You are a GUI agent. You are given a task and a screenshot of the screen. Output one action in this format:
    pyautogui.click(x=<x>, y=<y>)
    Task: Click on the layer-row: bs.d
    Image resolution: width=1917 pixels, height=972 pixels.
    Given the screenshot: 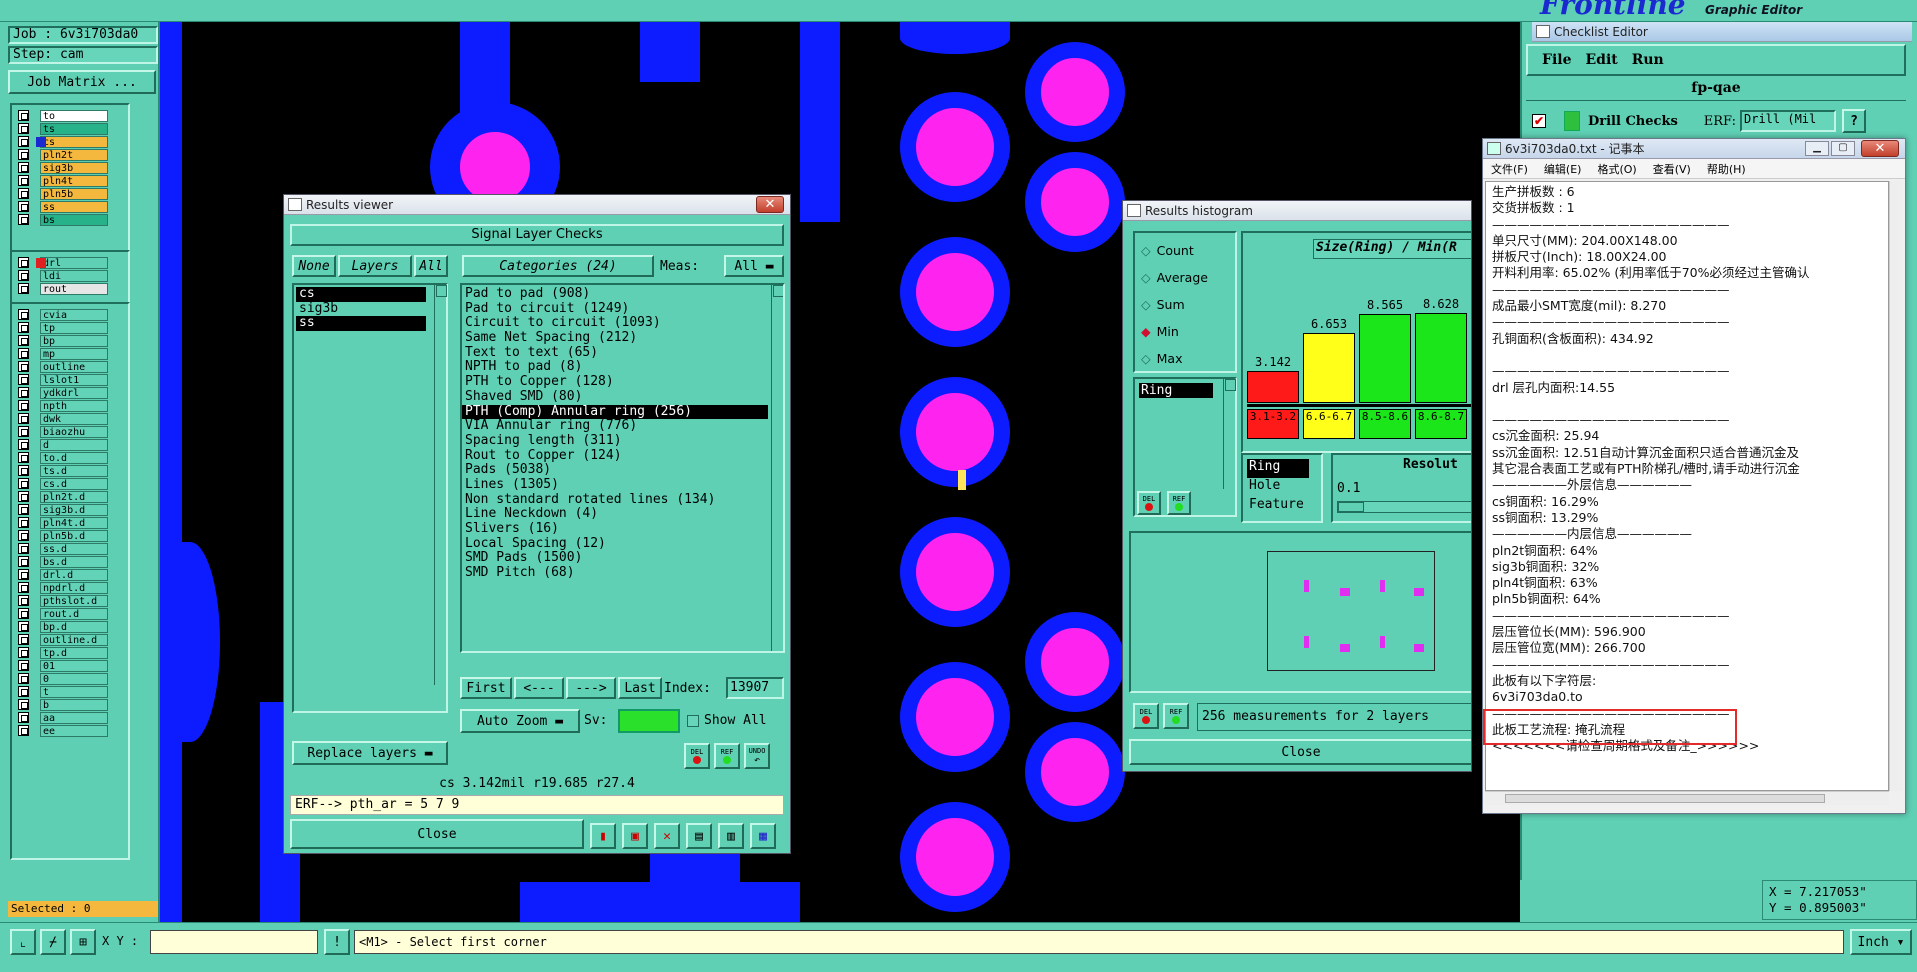 What is the action you would take?
    pyautogui.click(x=70, y=561)
    